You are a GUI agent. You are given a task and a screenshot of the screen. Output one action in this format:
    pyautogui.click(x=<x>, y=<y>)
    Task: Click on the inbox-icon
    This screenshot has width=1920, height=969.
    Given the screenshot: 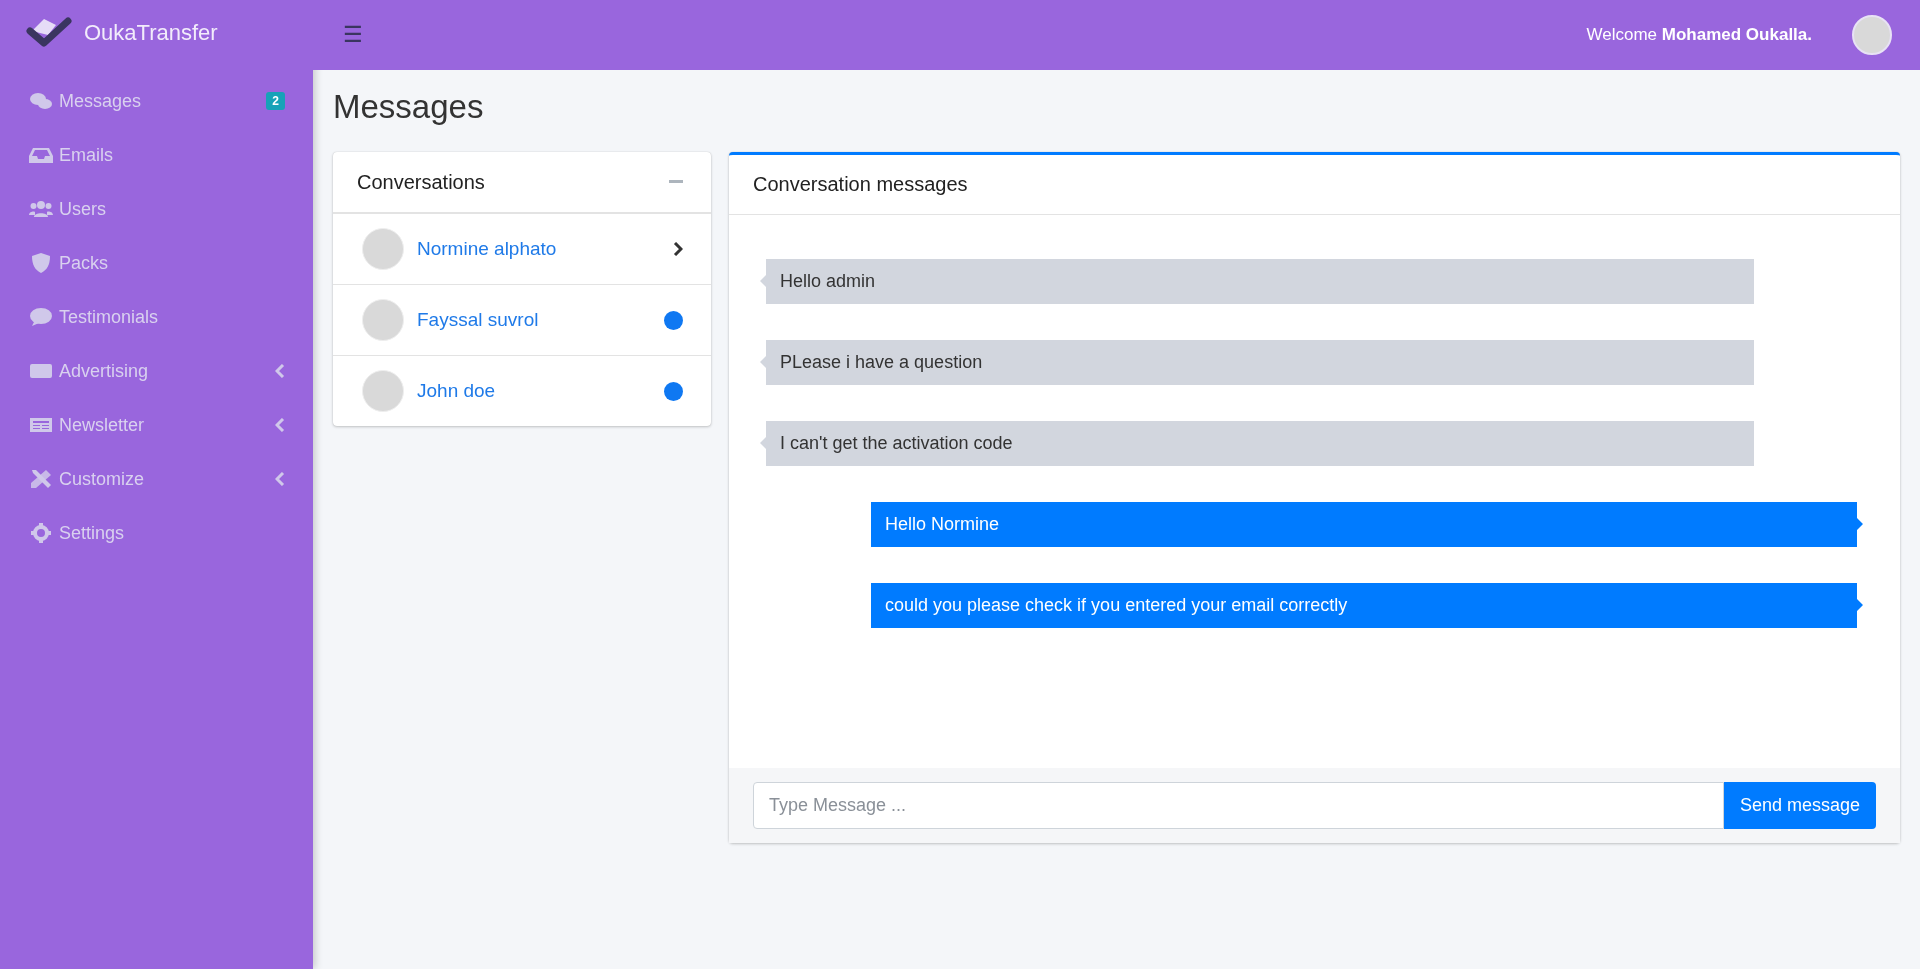 What is the action you would take?
    pyautogui.click(x=41, y=155)
    